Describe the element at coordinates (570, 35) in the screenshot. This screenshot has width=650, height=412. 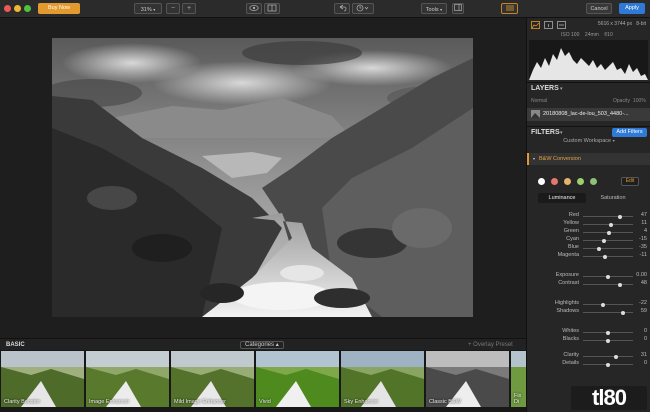
I see `exif-iso: ISO 100` at that location.